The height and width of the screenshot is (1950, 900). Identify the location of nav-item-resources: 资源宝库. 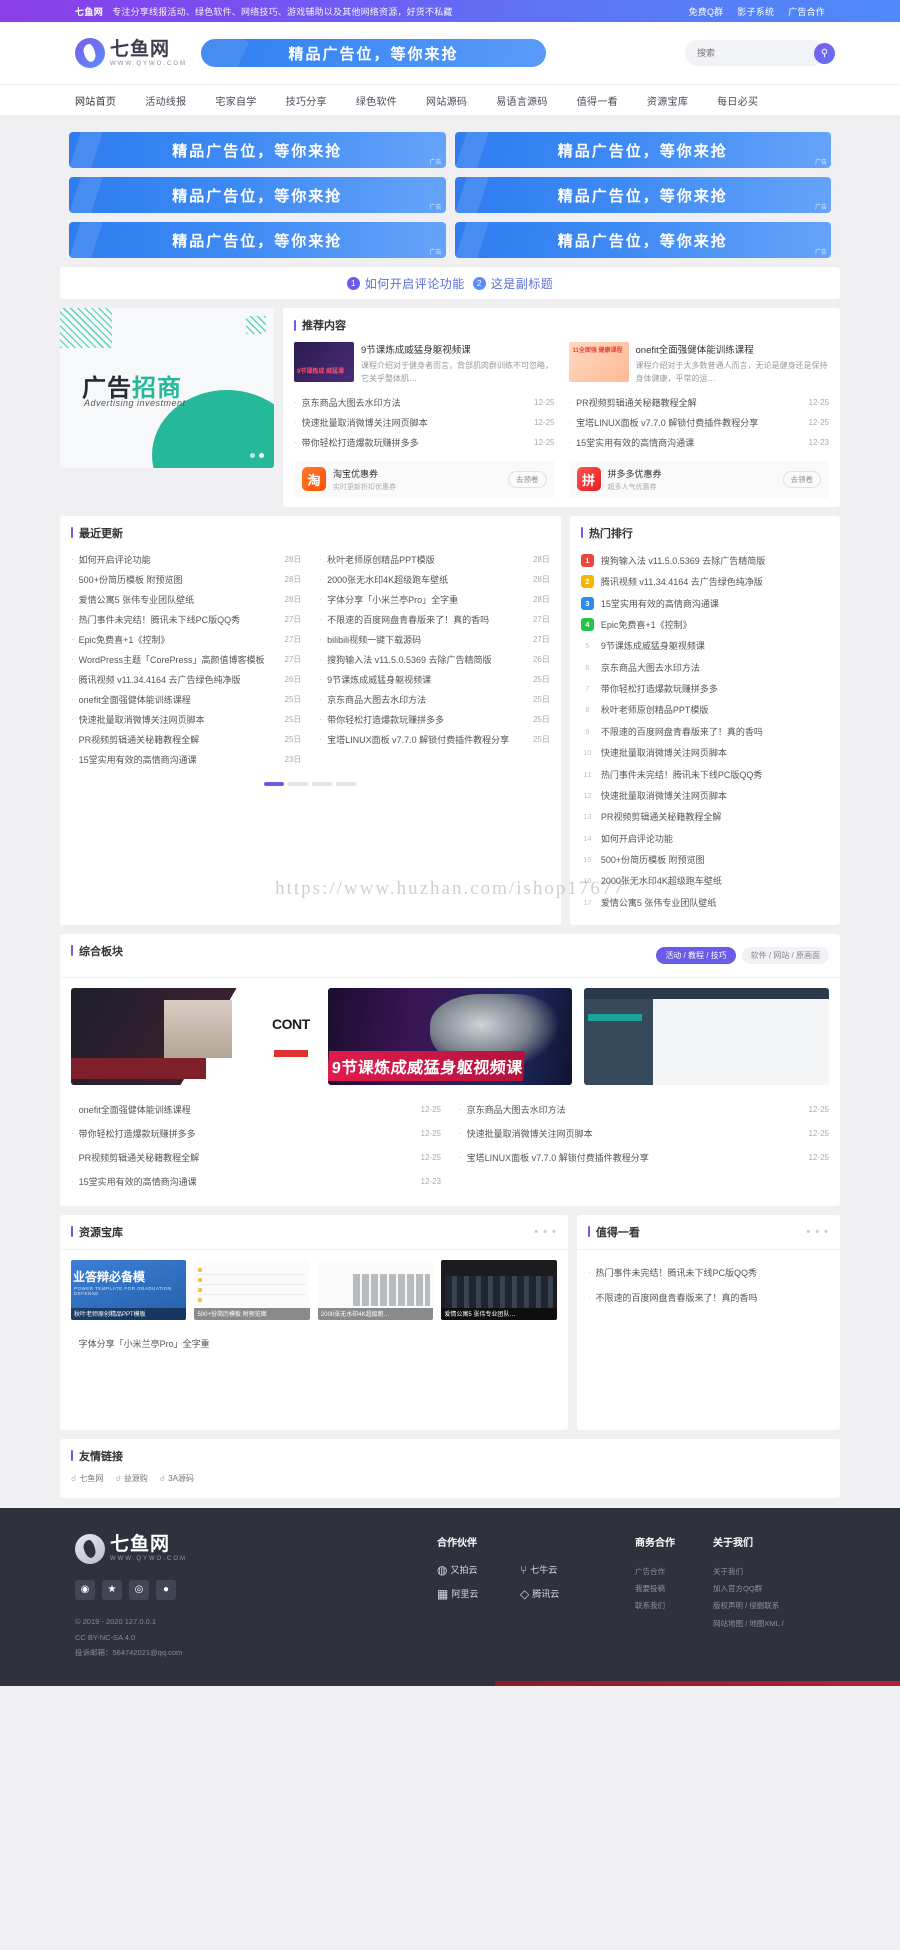
(675, 100).